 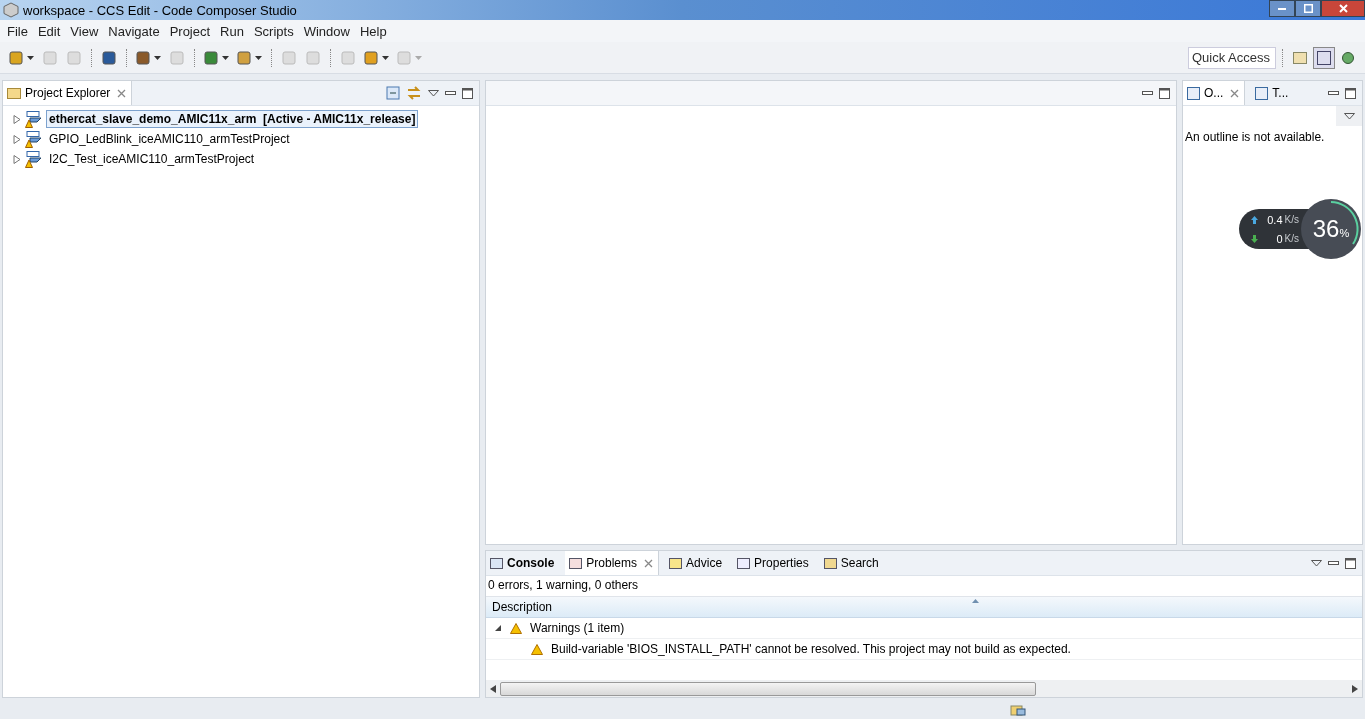 I want to click on maximize-button, so click(x=1308, y=8).